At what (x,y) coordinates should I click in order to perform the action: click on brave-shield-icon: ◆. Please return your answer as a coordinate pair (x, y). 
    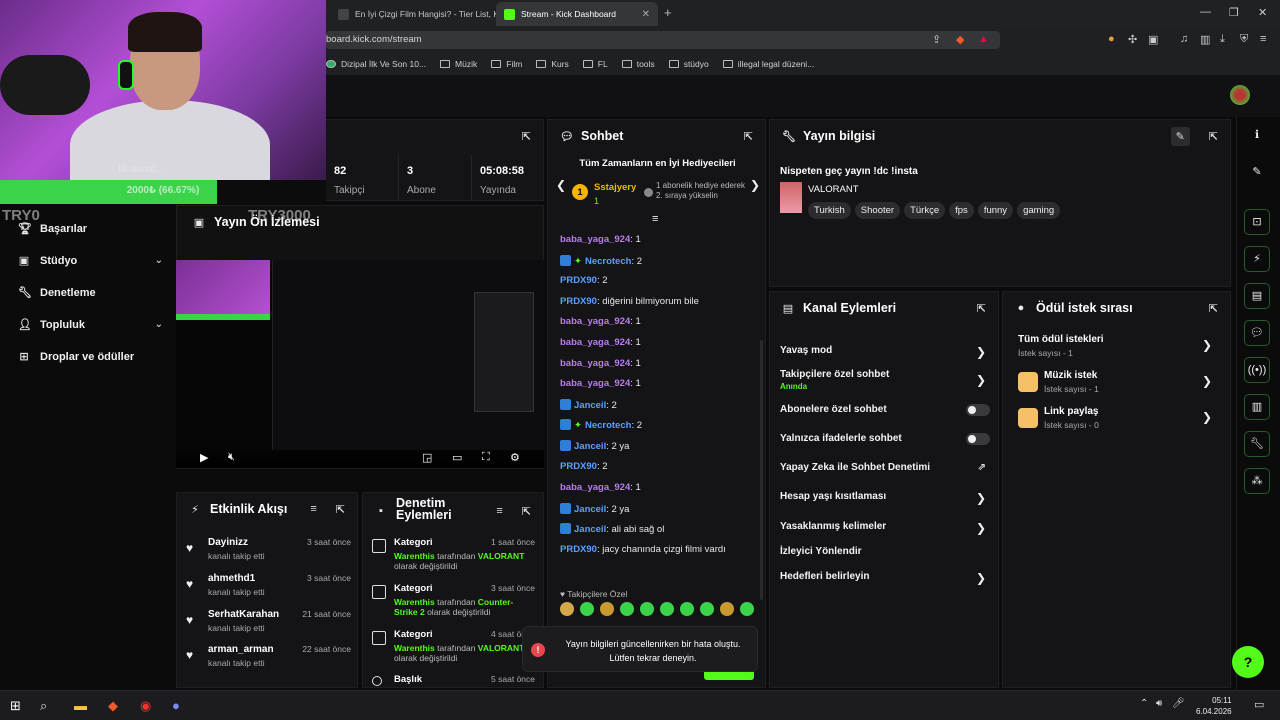
    Looking at the image, I should click on (960, 39).